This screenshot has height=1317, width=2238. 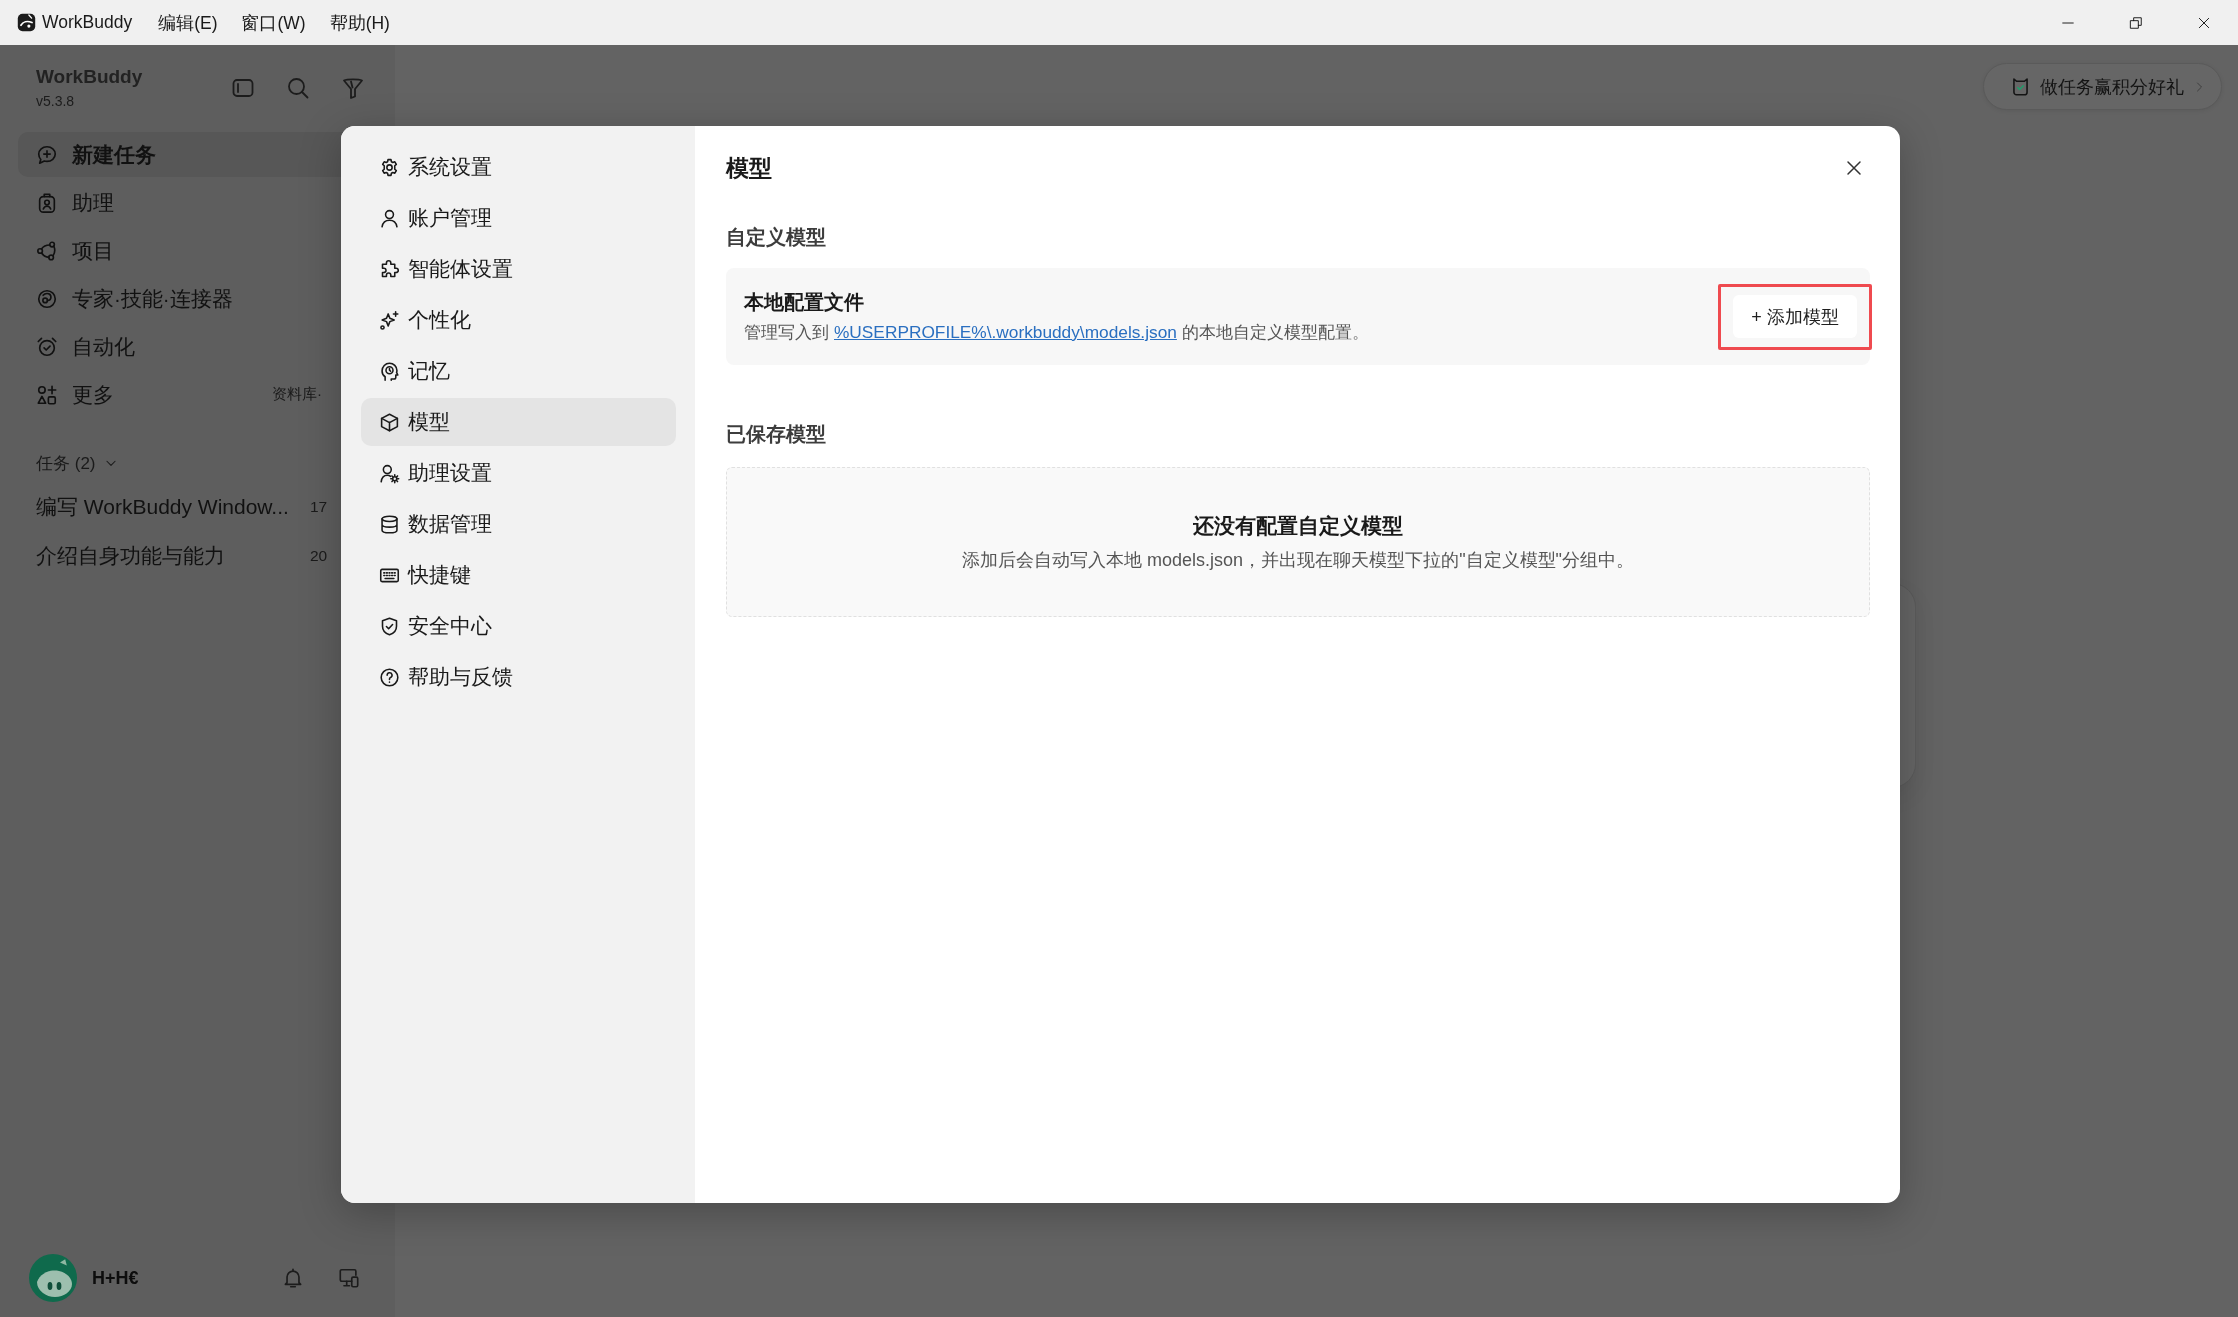 I want to click on puzzle-icon, so click(x=389, y=269).